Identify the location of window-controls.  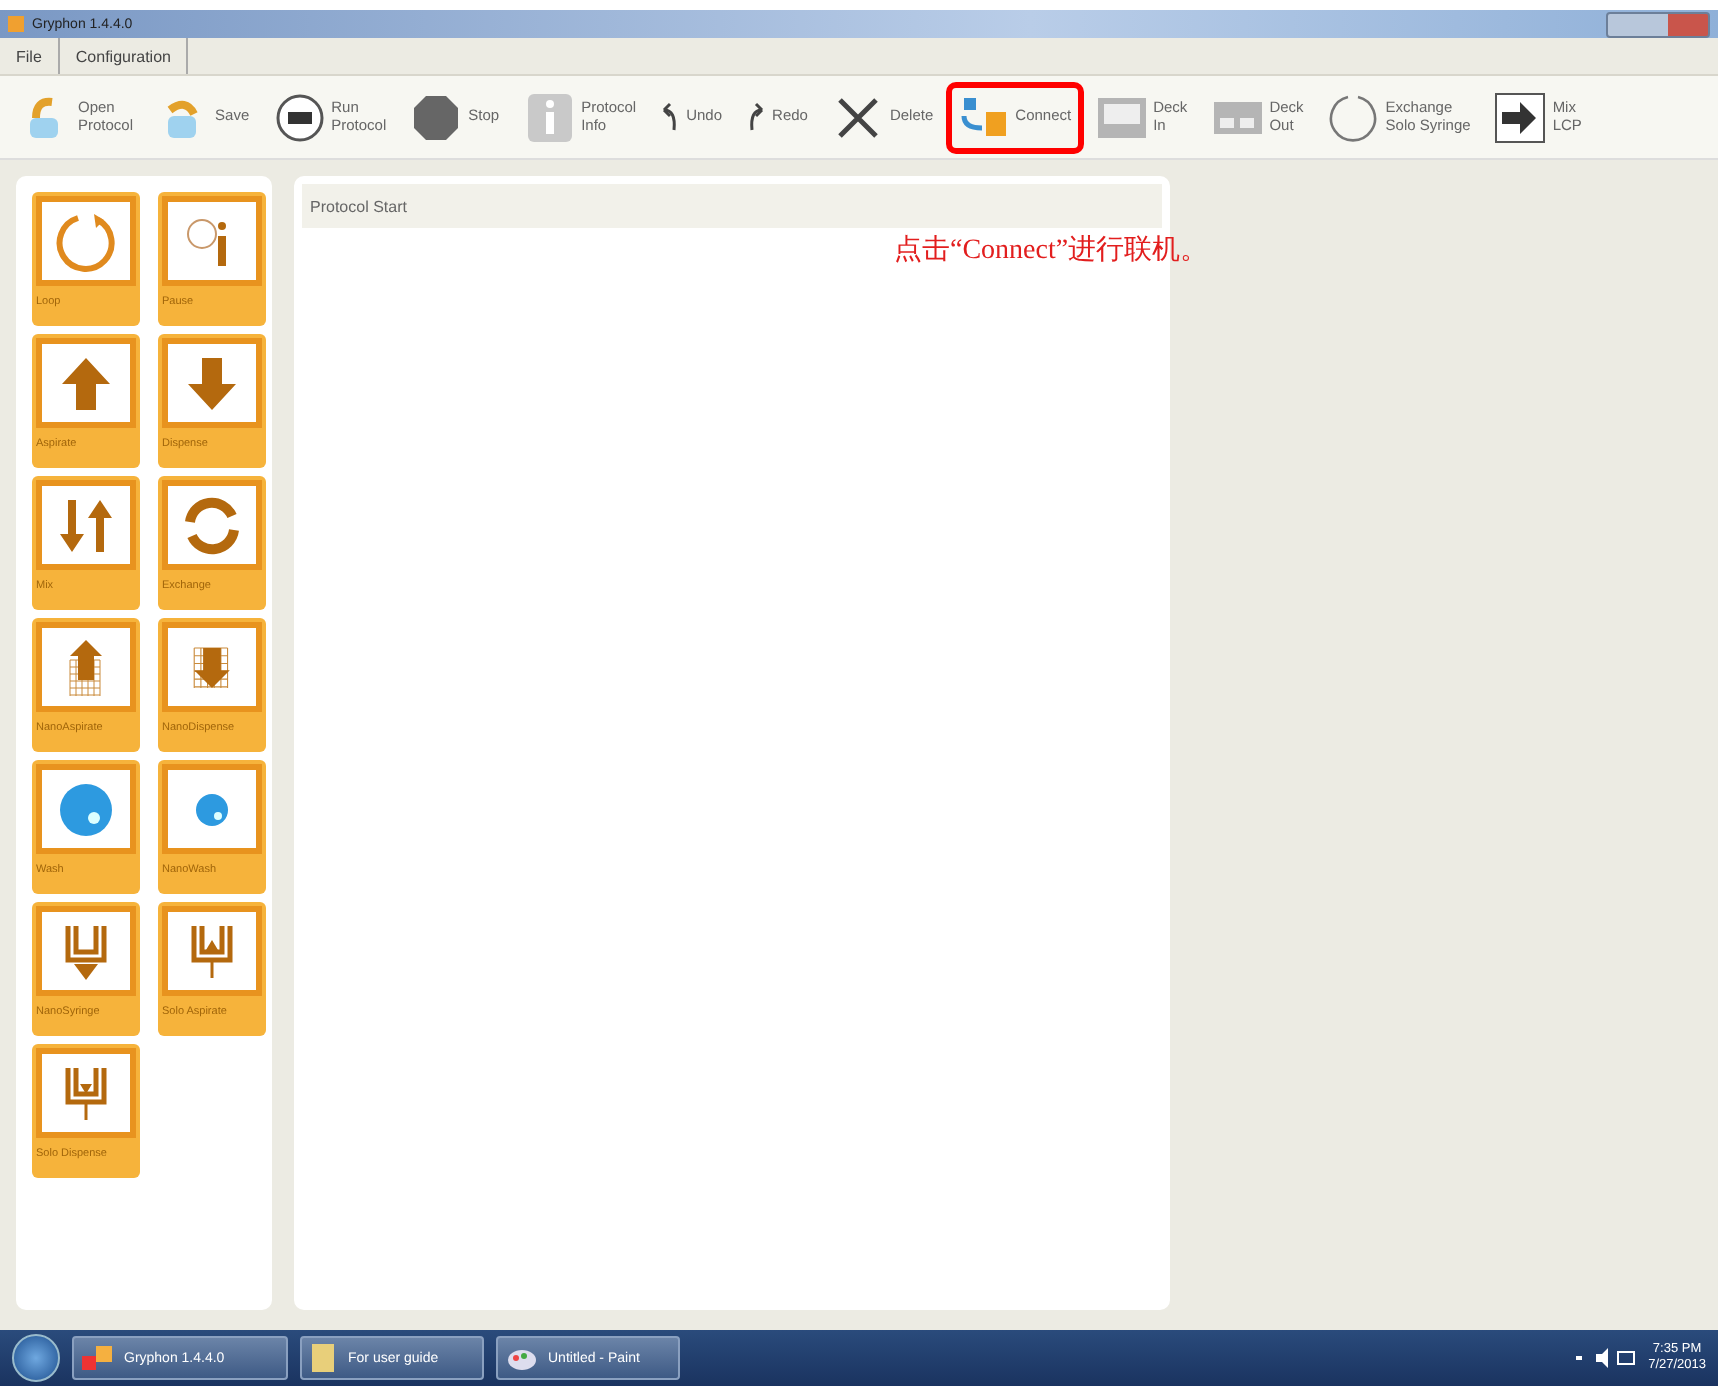
(1658, 24).